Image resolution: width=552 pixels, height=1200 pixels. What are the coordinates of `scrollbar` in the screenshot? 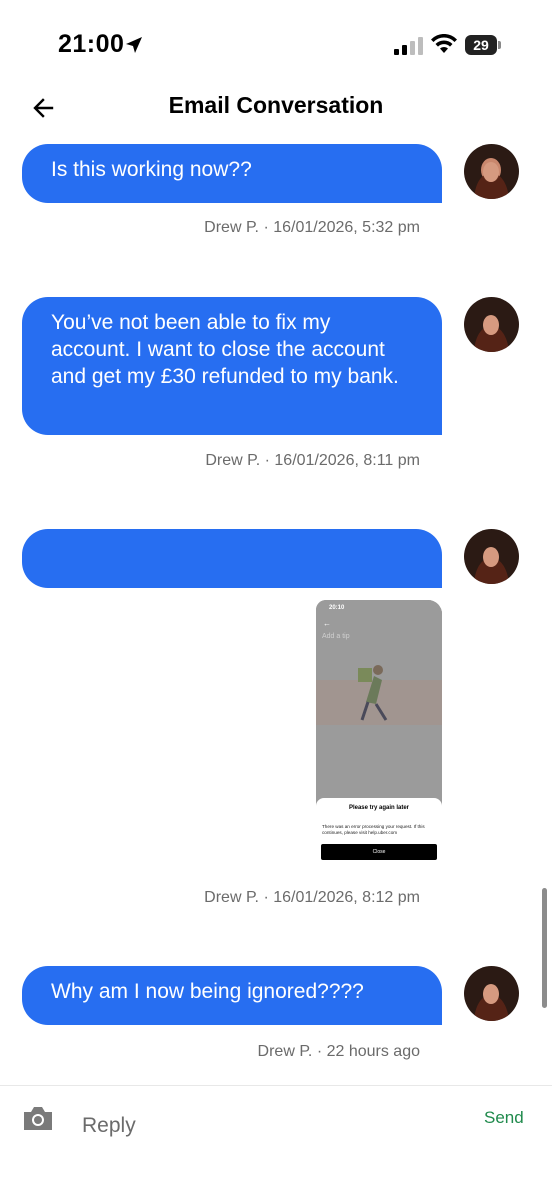 It's located at (544, 948).